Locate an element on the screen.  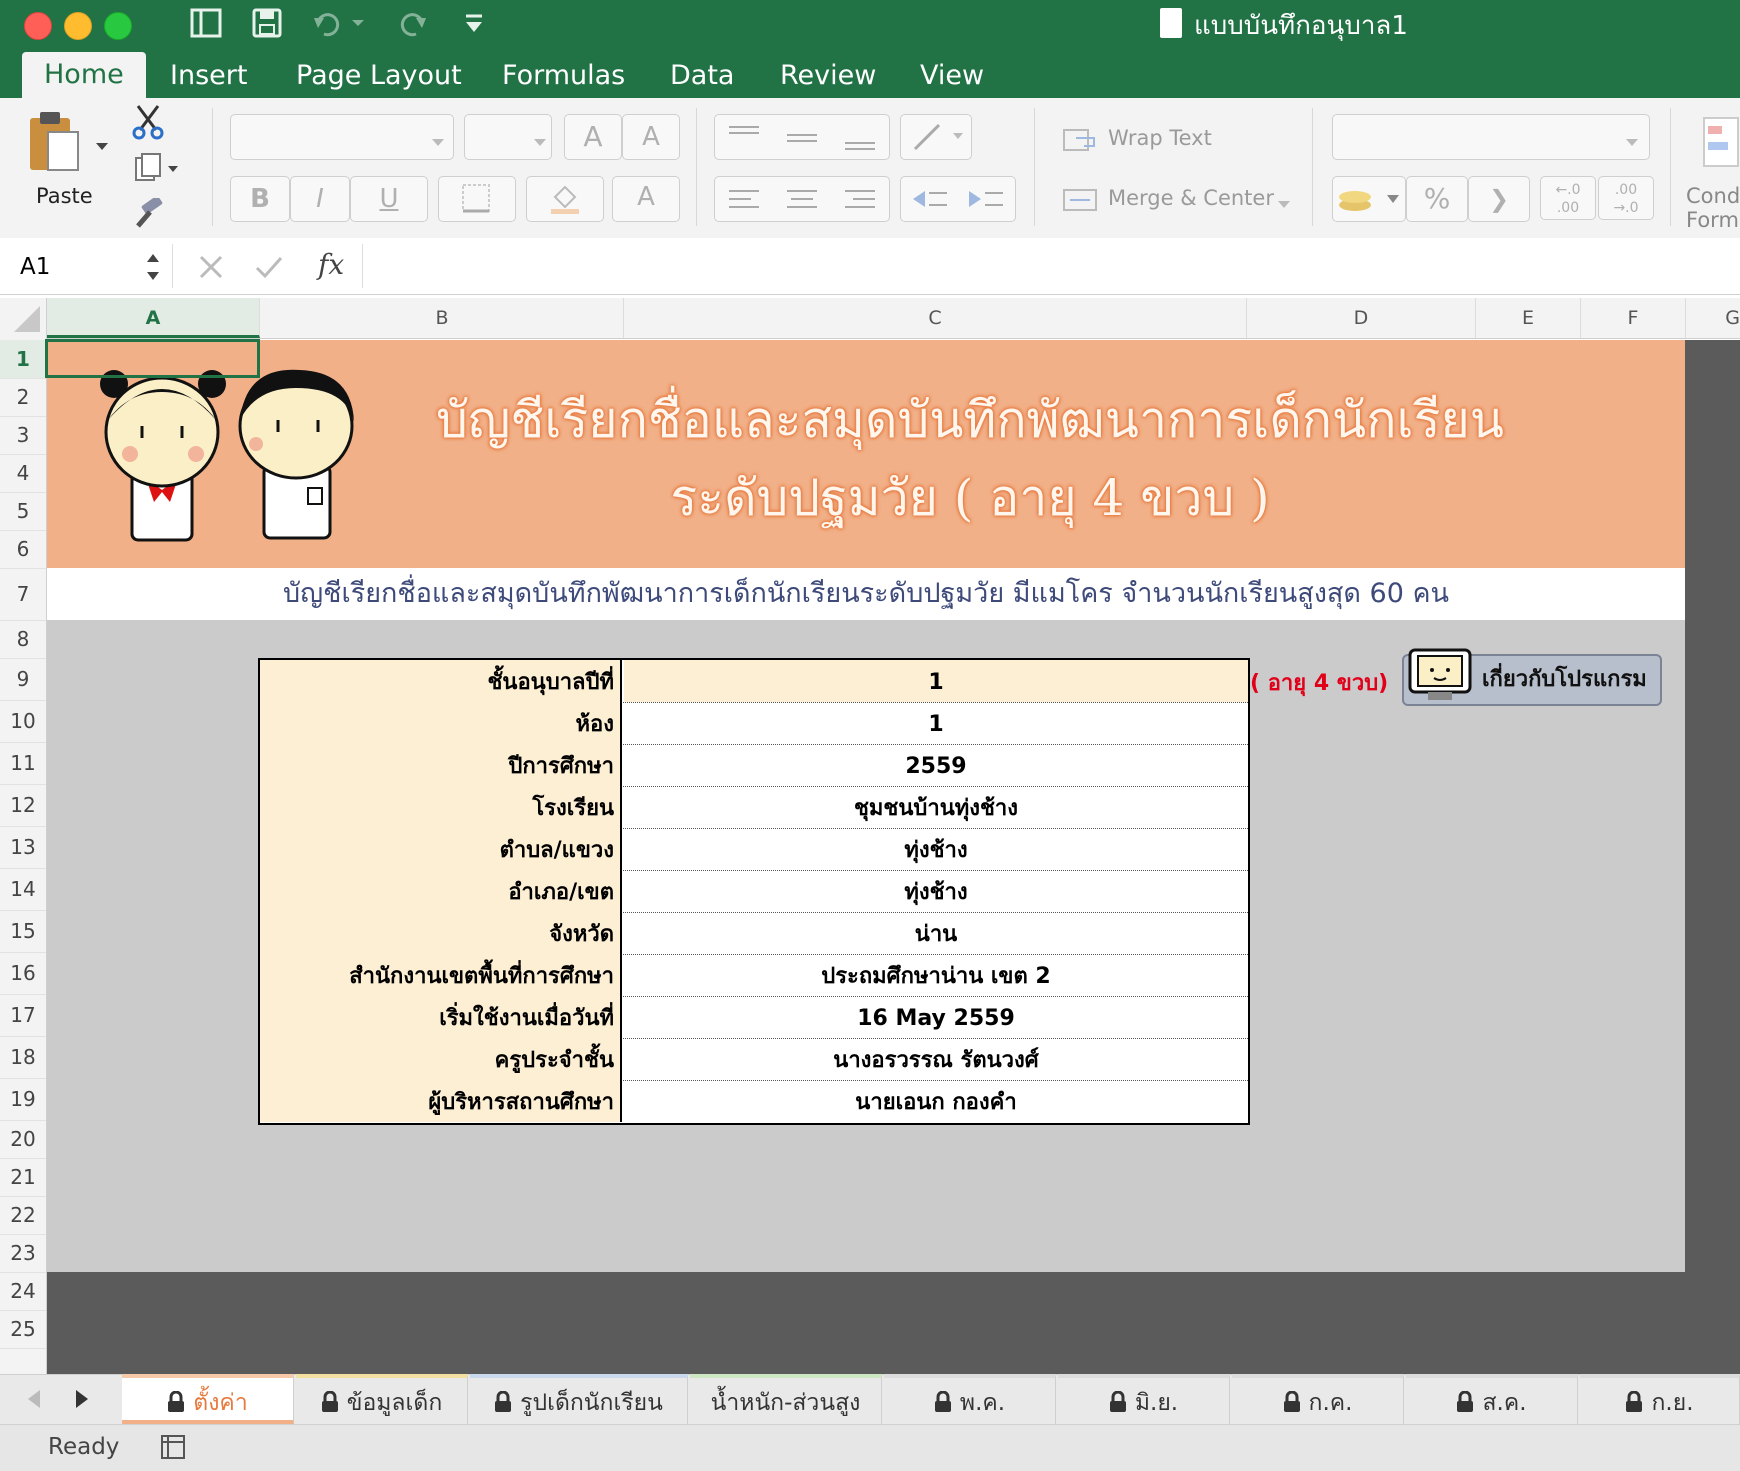
sheet-tab: รูปเด็กนักเรียน is located at coordinates (579, 1399).